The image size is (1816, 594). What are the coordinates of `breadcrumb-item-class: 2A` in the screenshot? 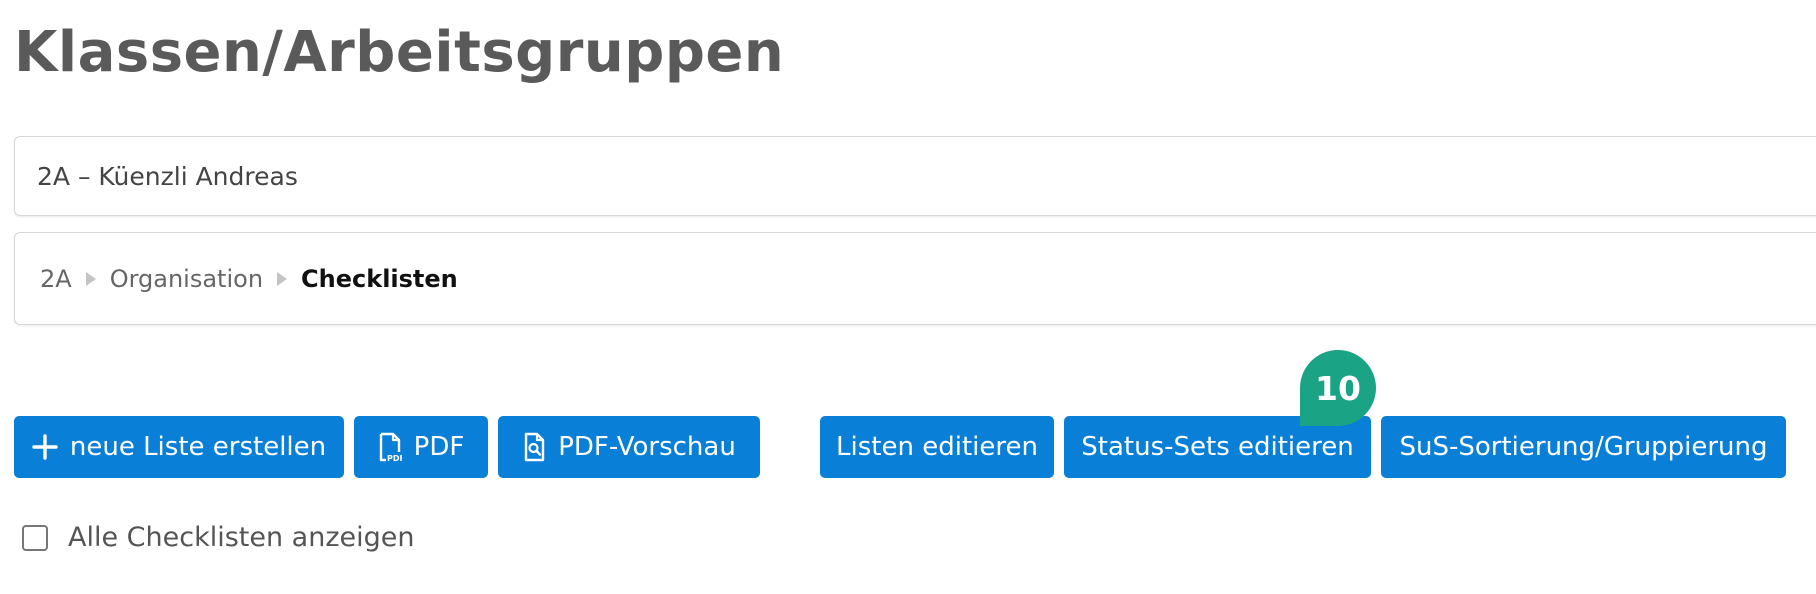 It's located at (56, 279).